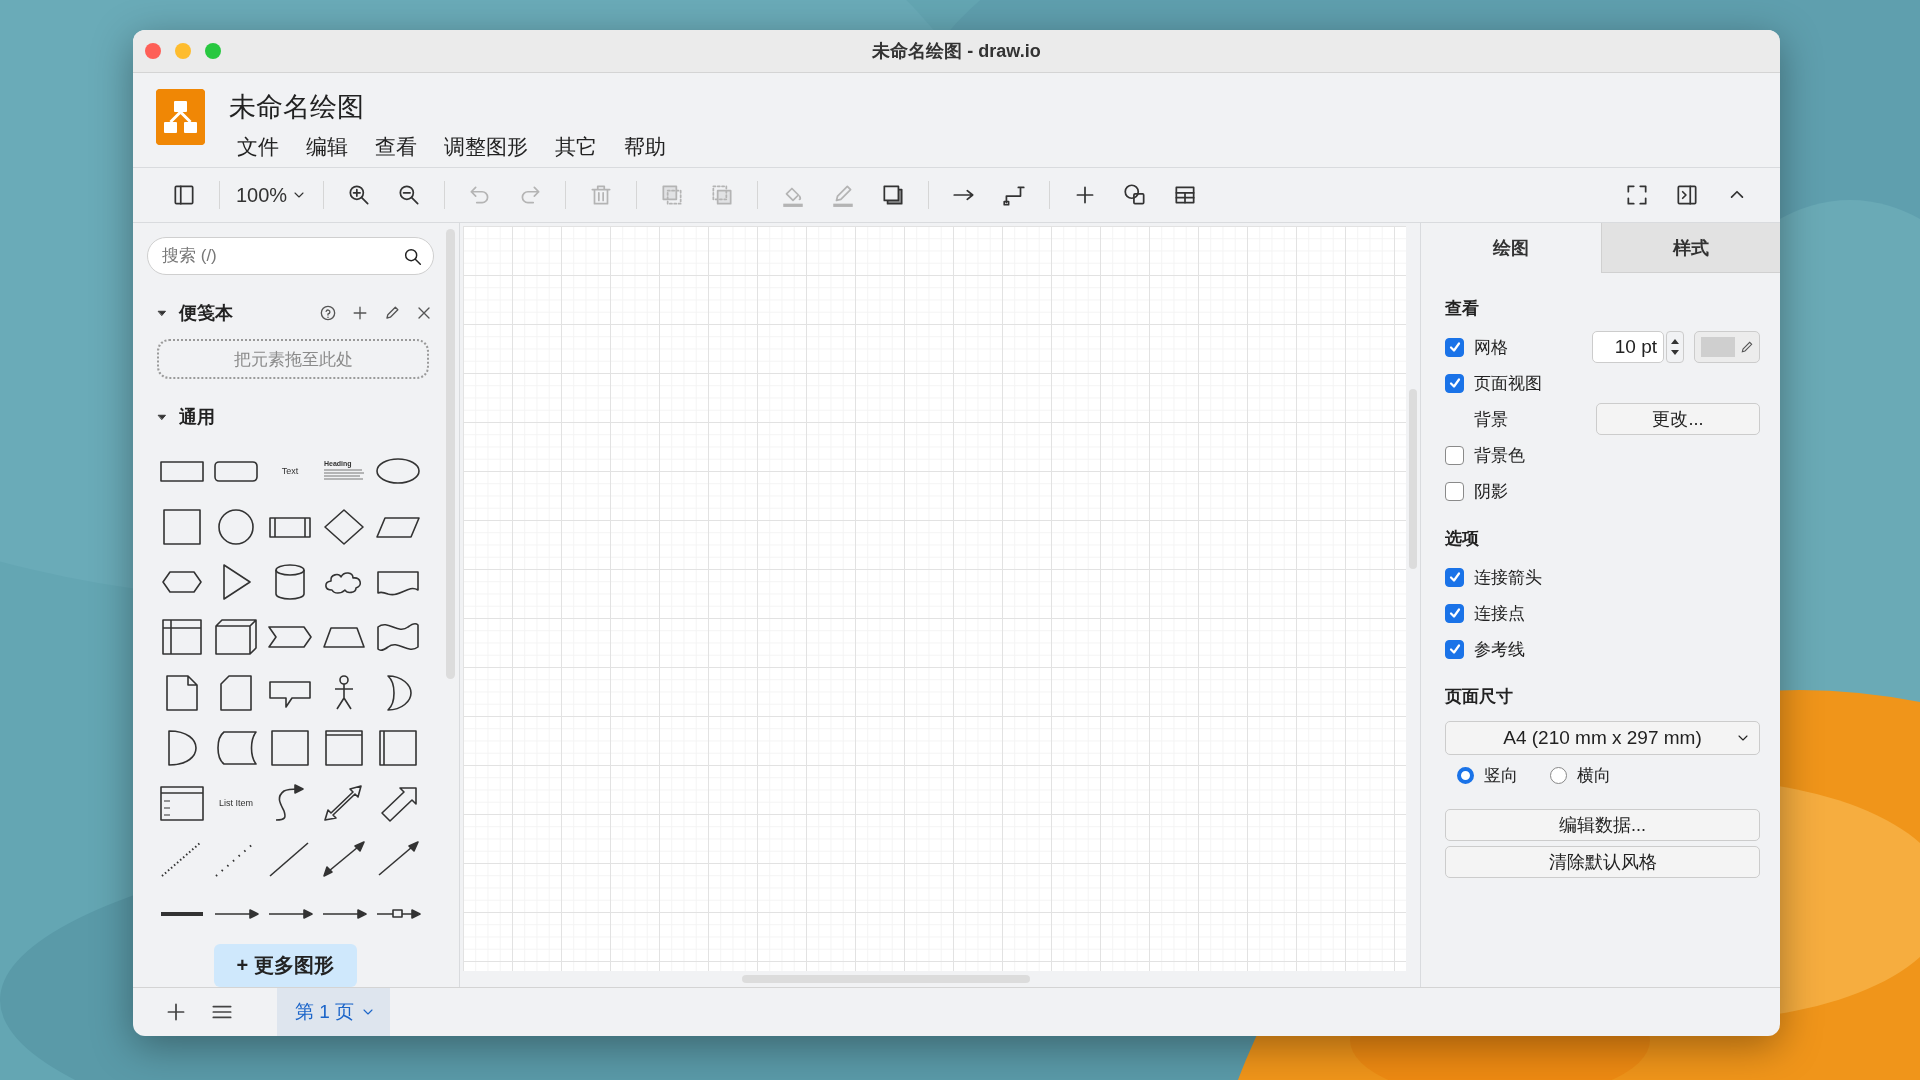 The height and width of the screenshot is (1080, 1920). Describe the element at coordinates (1628, 347) in the screenshot. I see `grid-size-field: 10 pt` at that location.